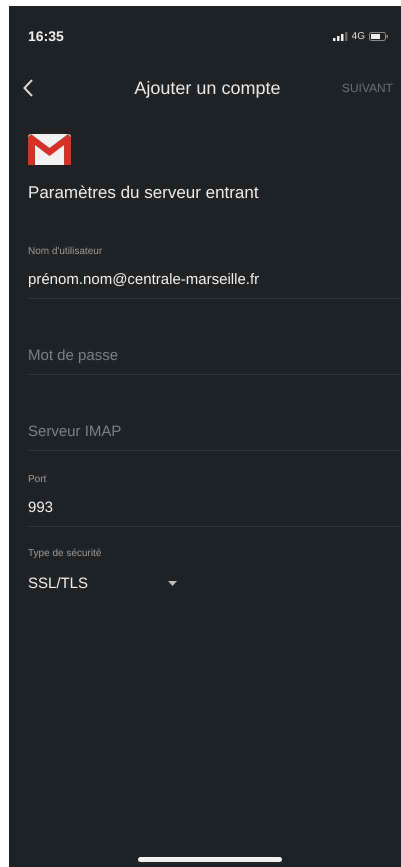 The image size is (401, 867). I want to click on mail-icon, so click(49, 149).